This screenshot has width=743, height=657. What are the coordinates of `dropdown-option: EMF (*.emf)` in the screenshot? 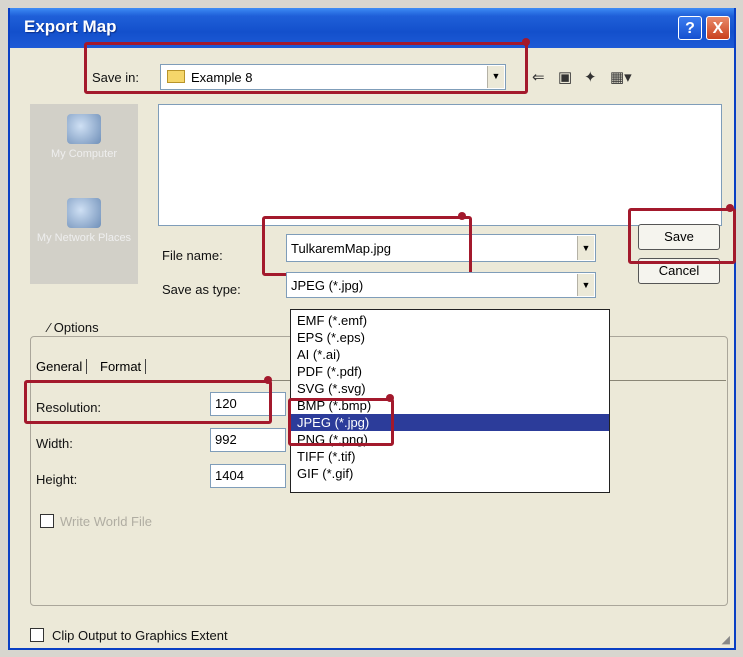 It's located at (332, 320).